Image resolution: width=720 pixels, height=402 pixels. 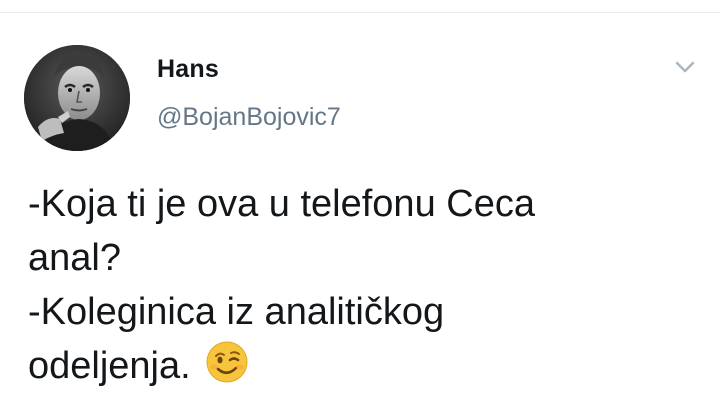 What do you see at coordinates (685, 67) in the screenshot?
I see `chevron-down-icon` at bounding box center [685, 67].